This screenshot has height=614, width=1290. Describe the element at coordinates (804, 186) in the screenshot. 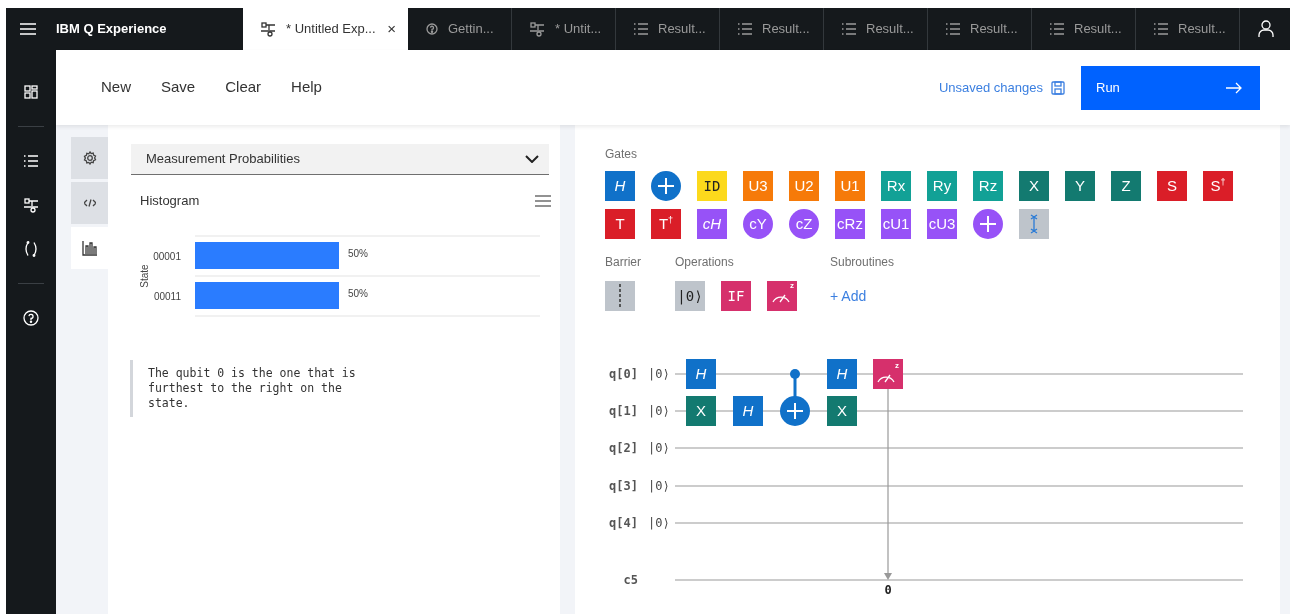

I see `gate-tile: U2` at that location.